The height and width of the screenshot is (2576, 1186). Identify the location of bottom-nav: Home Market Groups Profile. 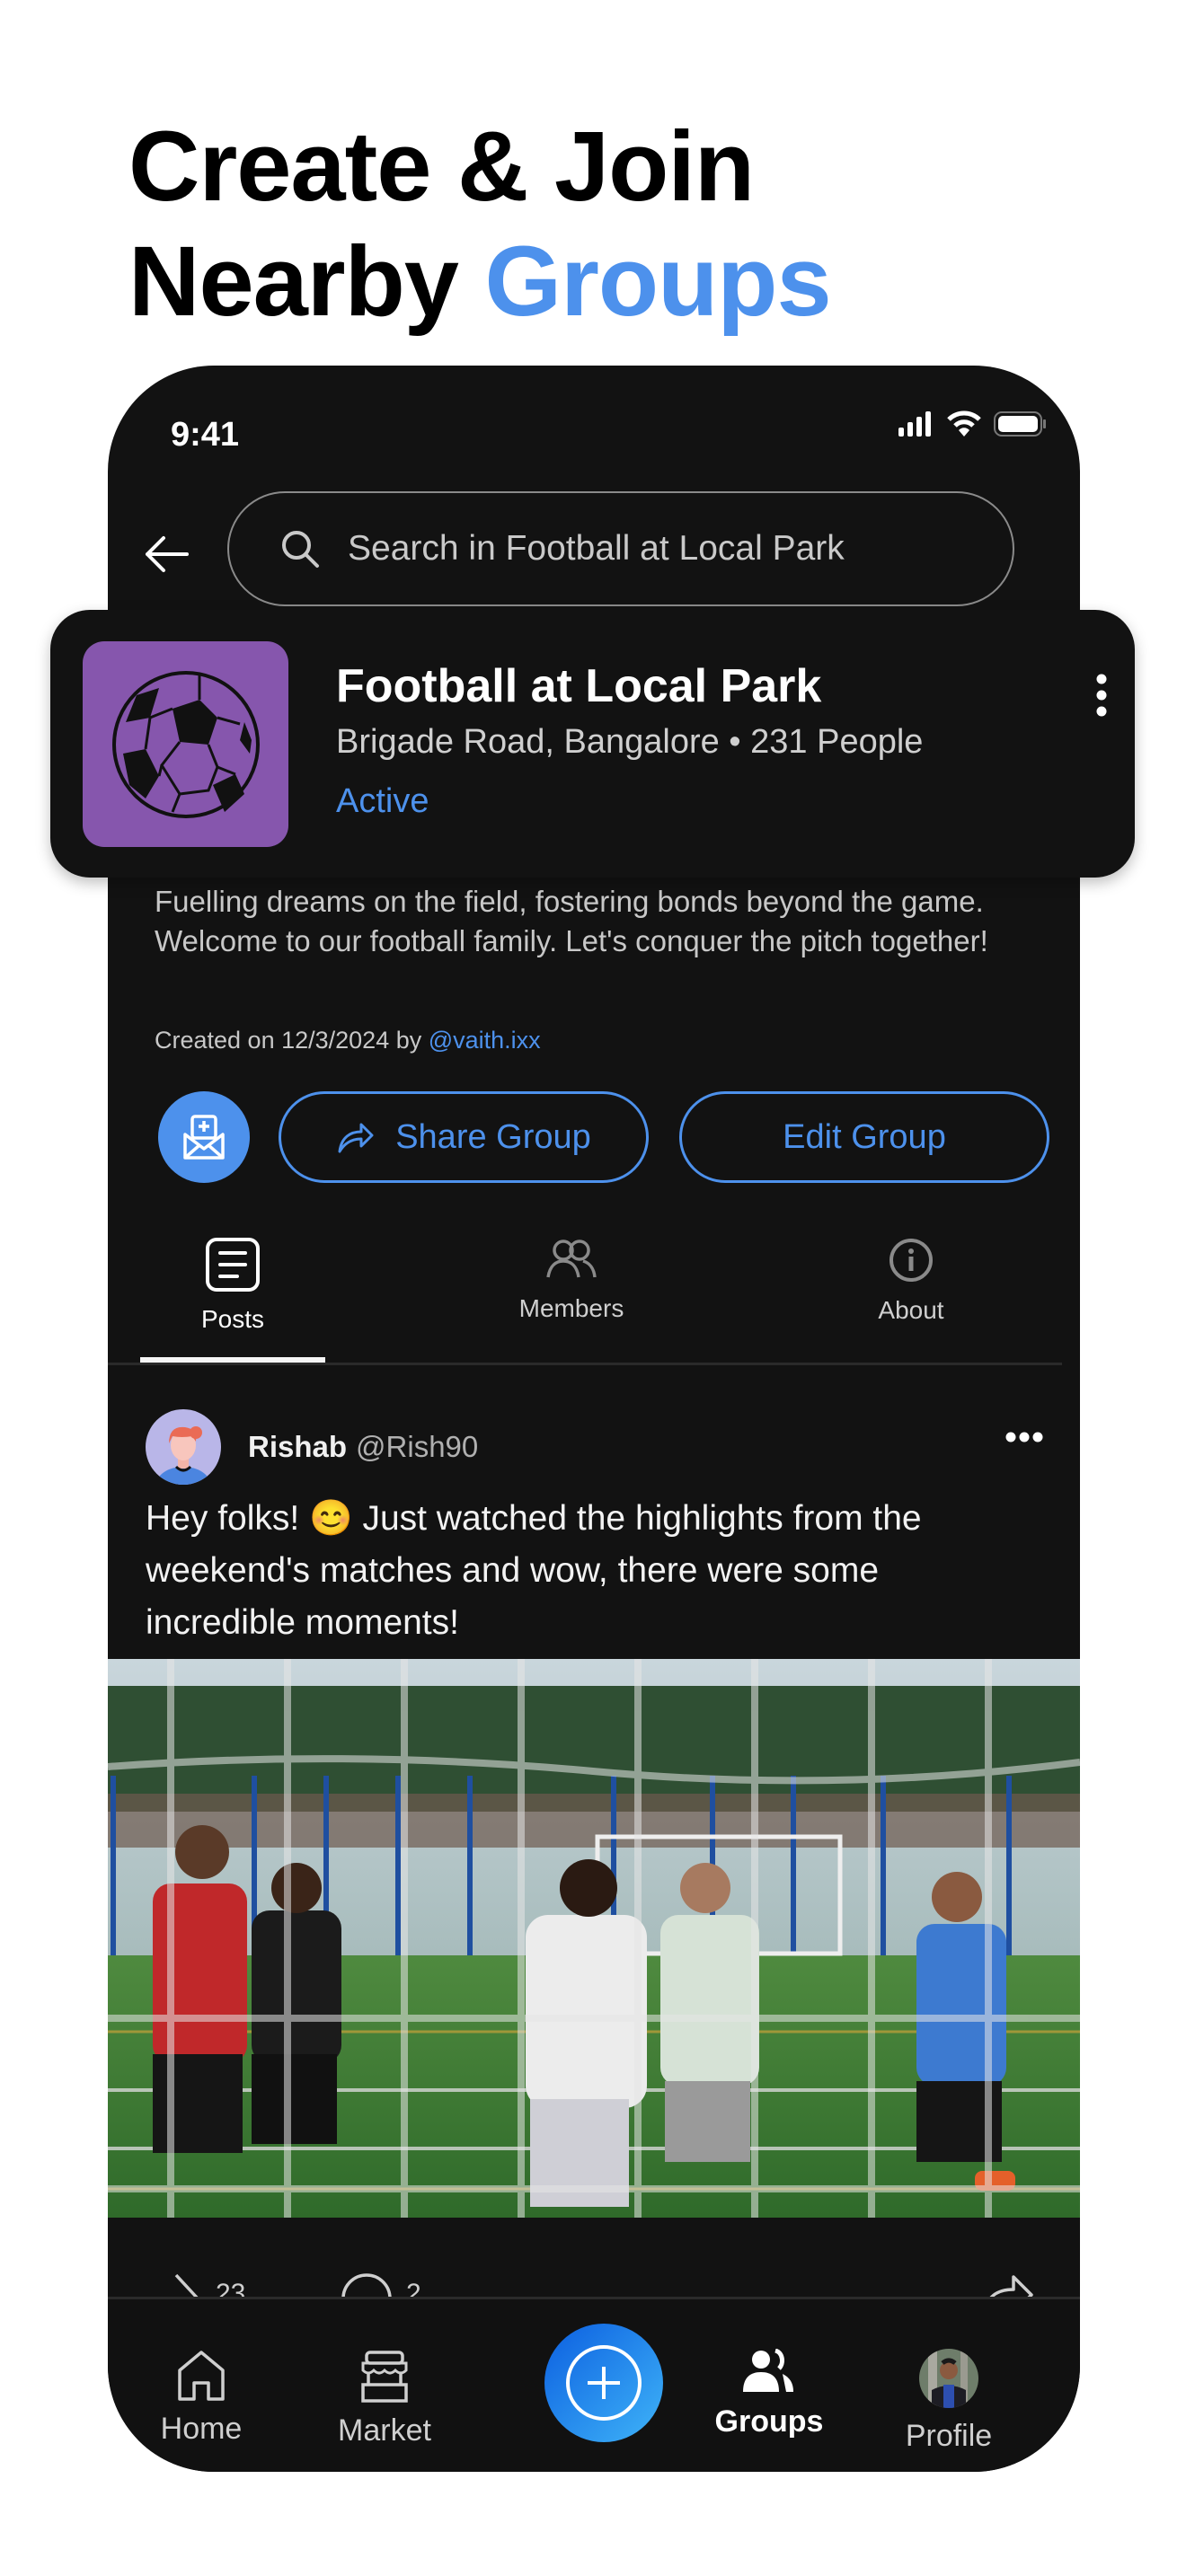
(594, 2384).